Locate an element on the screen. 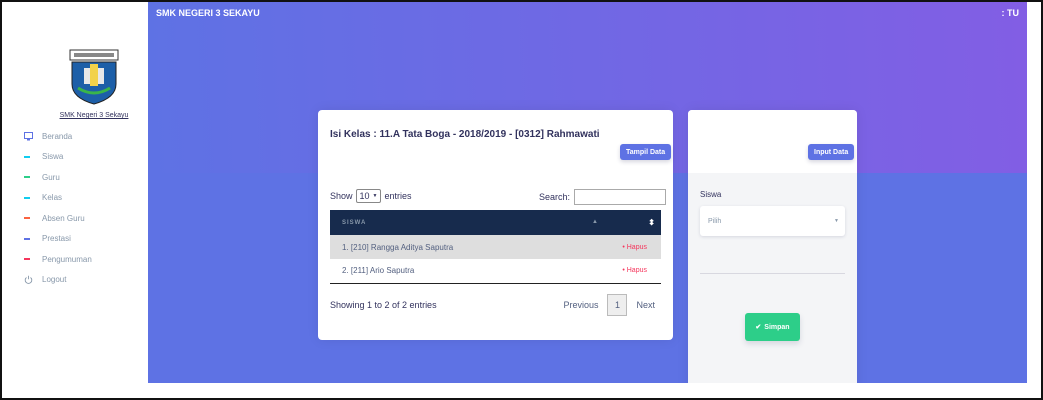 Image resolution: width=1043 pixels, height=400 pixels. sidebar-item-label: Beranda is located at coordinates (57, 136).